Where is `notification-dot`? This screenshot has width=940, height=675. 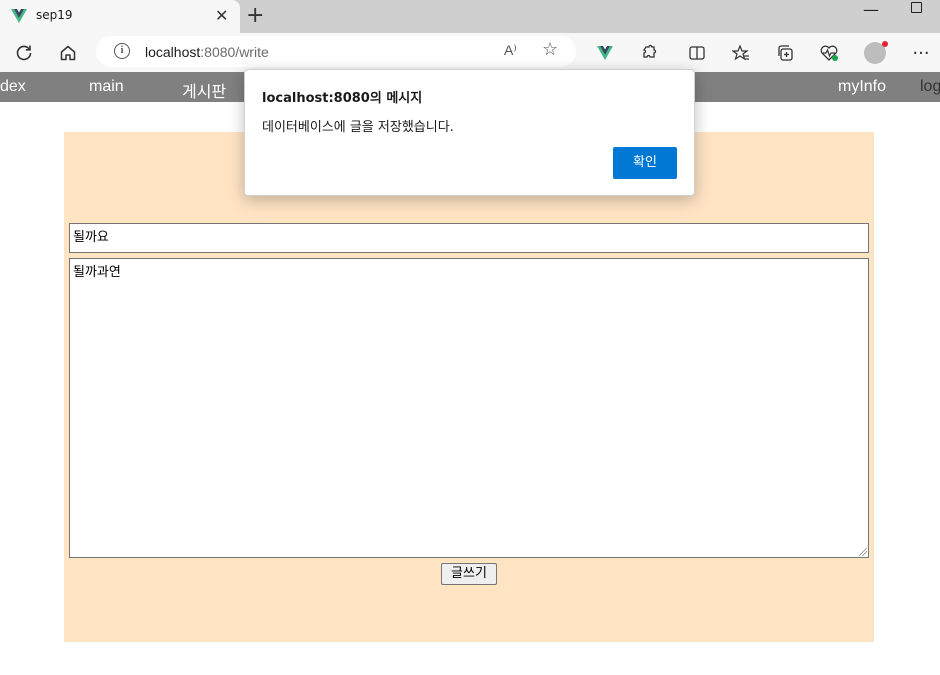
notification-dot is located at coordinates (885, 44).